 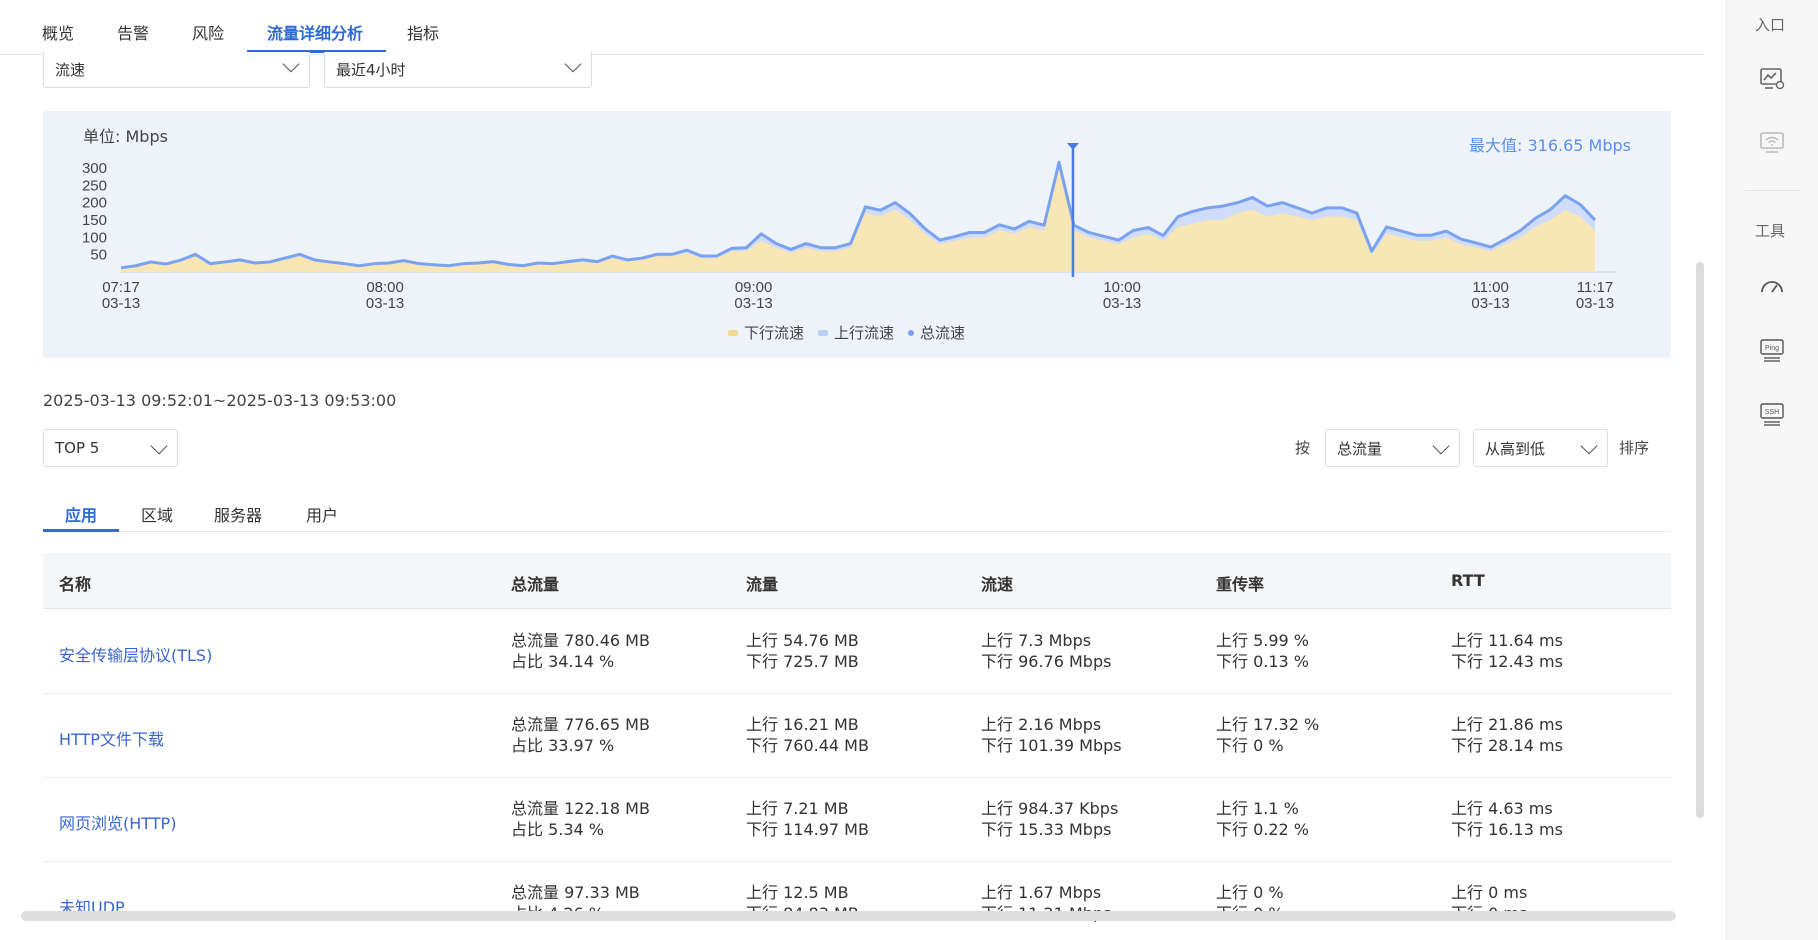 What do you see at coordinates (1468, 580) in the screenshot?
I see `header-rtt: RTT` at bounding box center [1468, 580].